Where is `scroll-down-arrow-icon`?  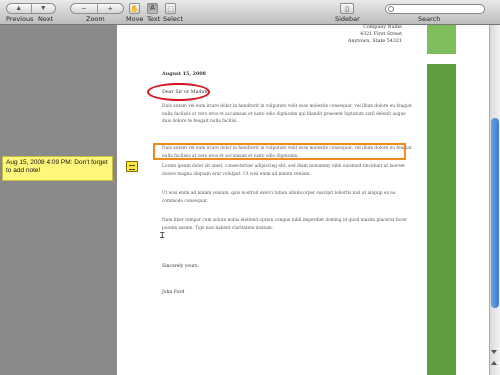 scroll-down-arrow-icon is located at coordinates (494, 363).